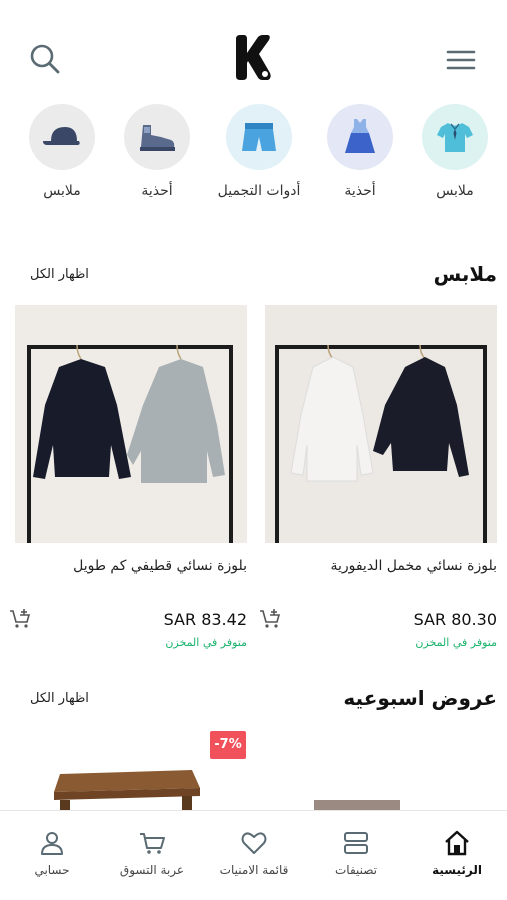  Describe the element at coordinates (253, 277) in the screenshot. I see `section-header-clothes: ملابس اظهار الكل` at that location.